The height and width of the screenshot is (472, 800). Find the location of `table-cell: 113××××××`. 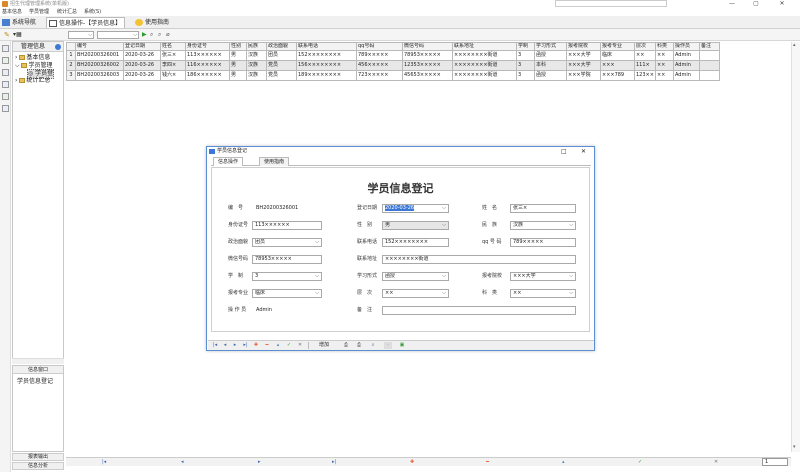

table-cell: 113×××××× is located at coordinates (207, 55).